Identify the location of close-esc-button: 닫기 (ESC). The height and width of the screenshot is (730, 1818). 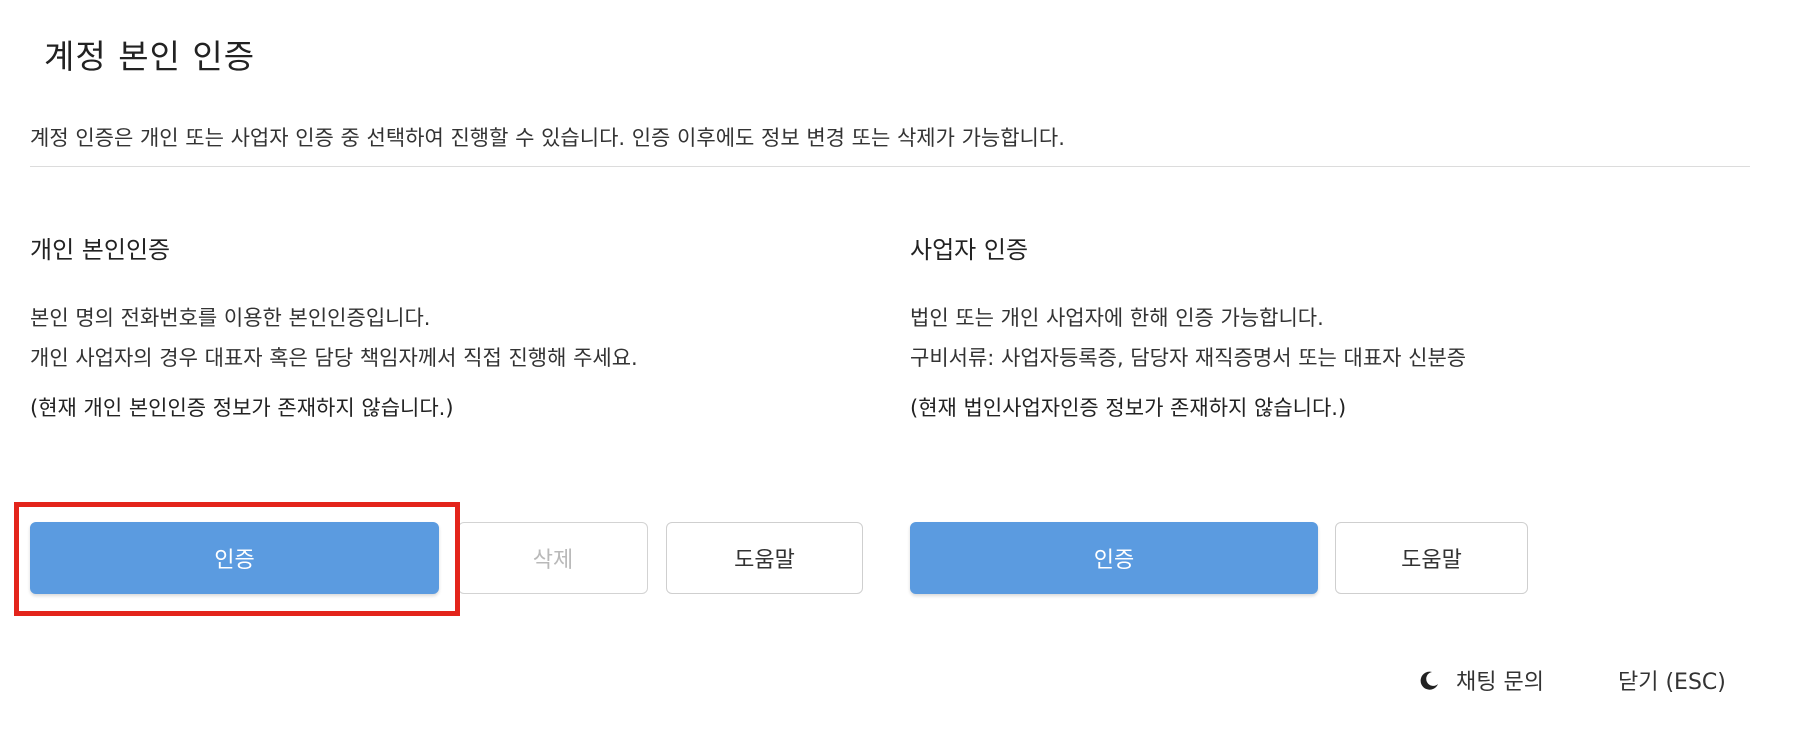
(1672, 680).